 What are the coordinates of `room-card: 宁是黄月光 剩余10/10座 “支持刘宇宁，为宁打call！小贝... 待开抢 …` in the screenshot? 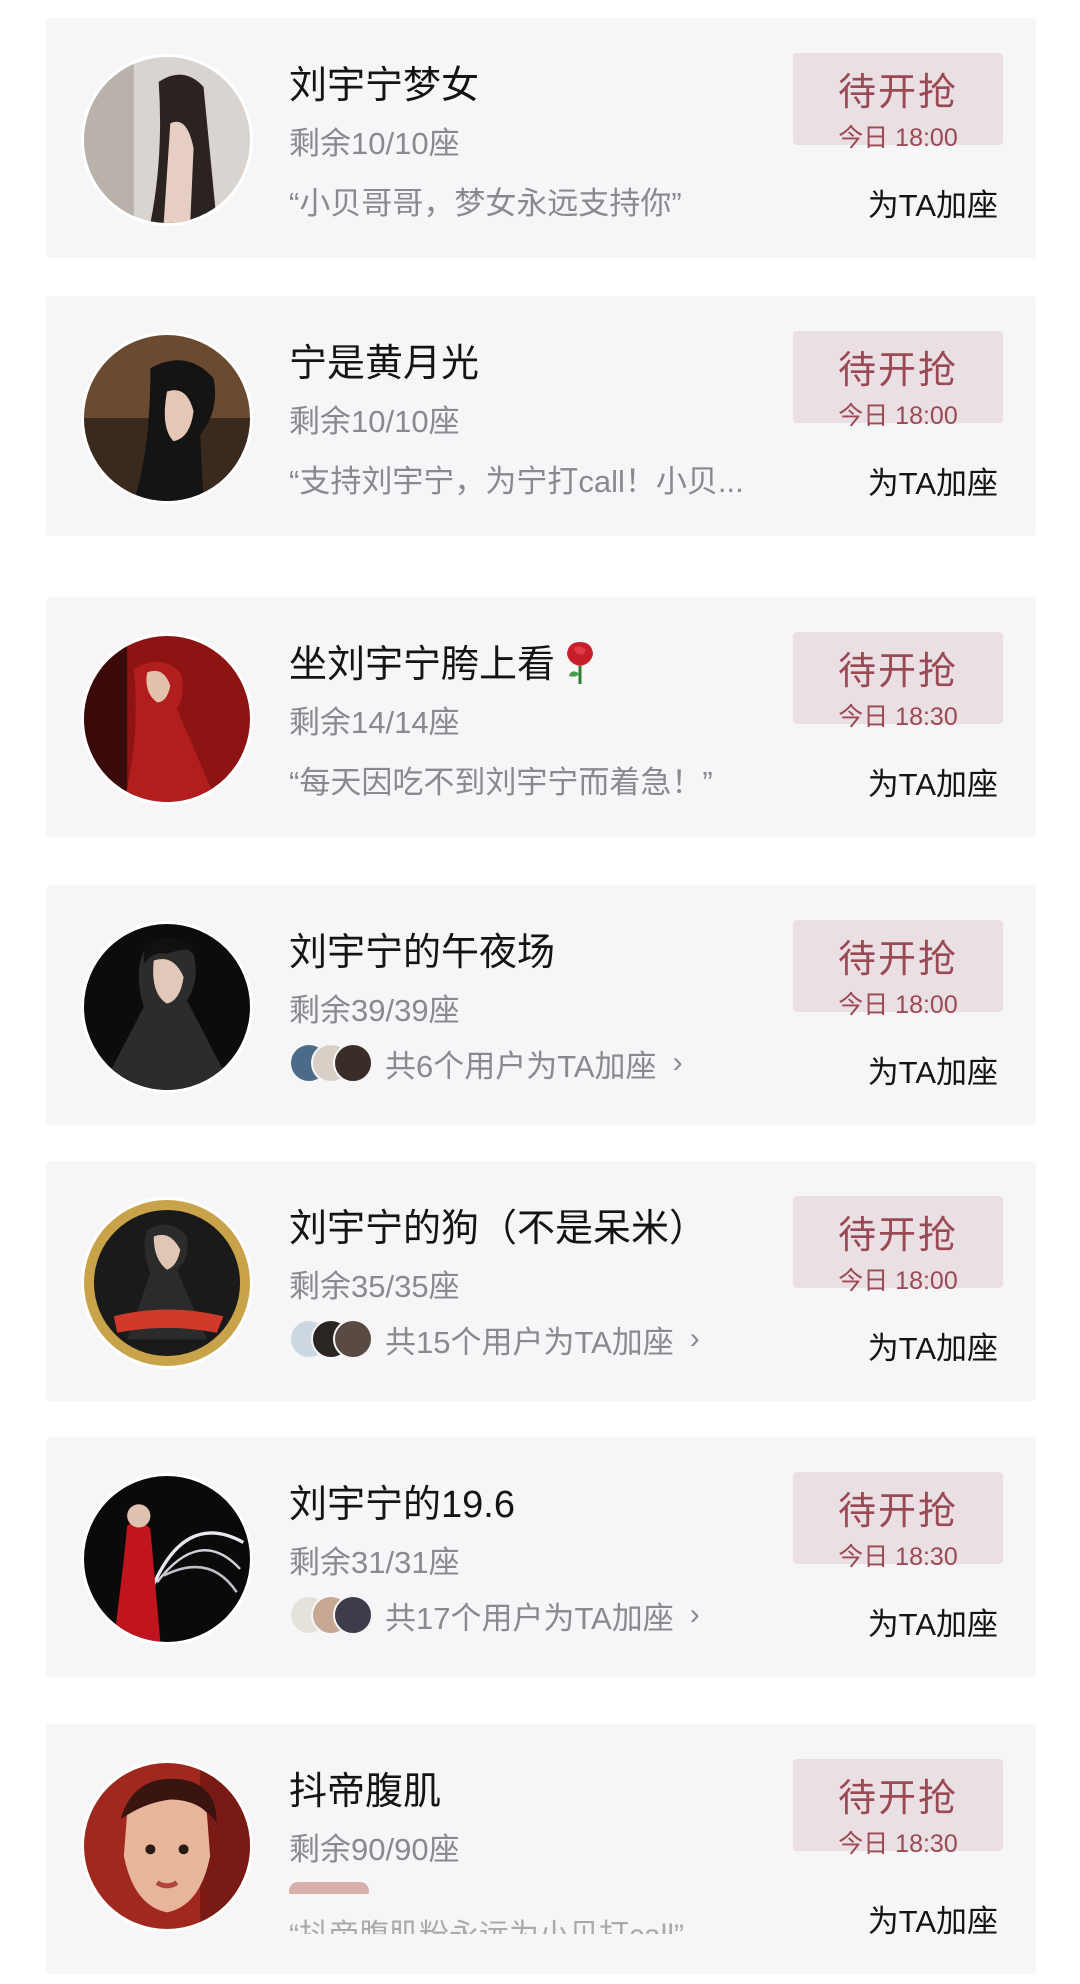 It's located at (541, 416).